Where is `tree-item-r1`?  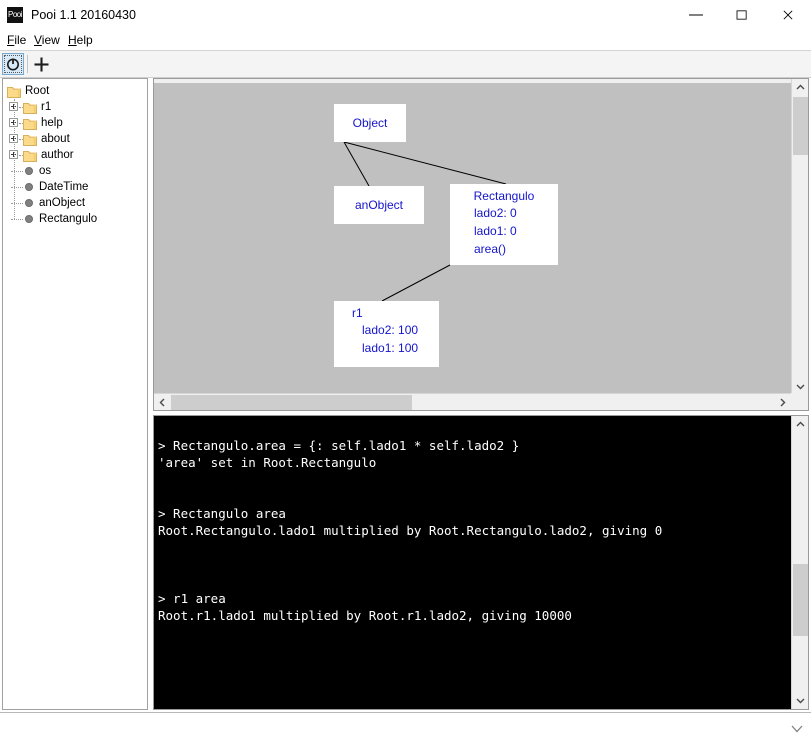 tree-item-r1 is located at coordinates (75, 107).